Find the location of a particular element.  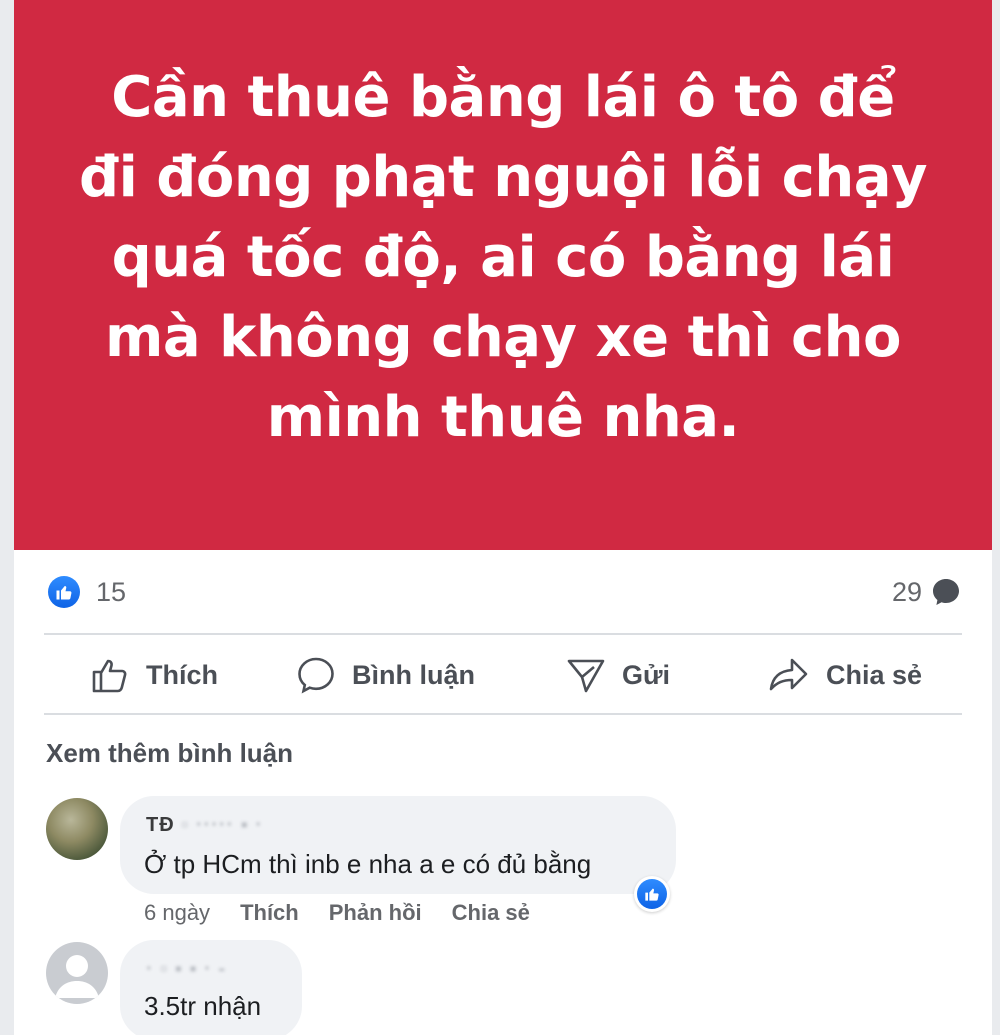

likes-count: 15 is located at coordinates (111, 592).